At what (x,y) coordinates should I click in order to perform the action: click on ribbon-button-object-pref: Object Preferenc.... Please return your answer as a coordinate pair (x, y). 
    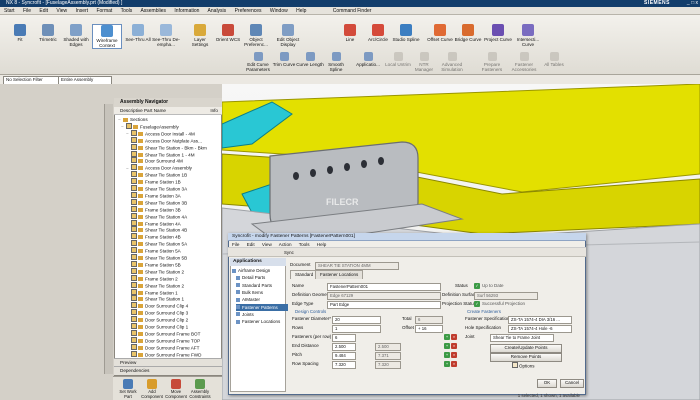
    Looking at the image, I should click on (256, 35).